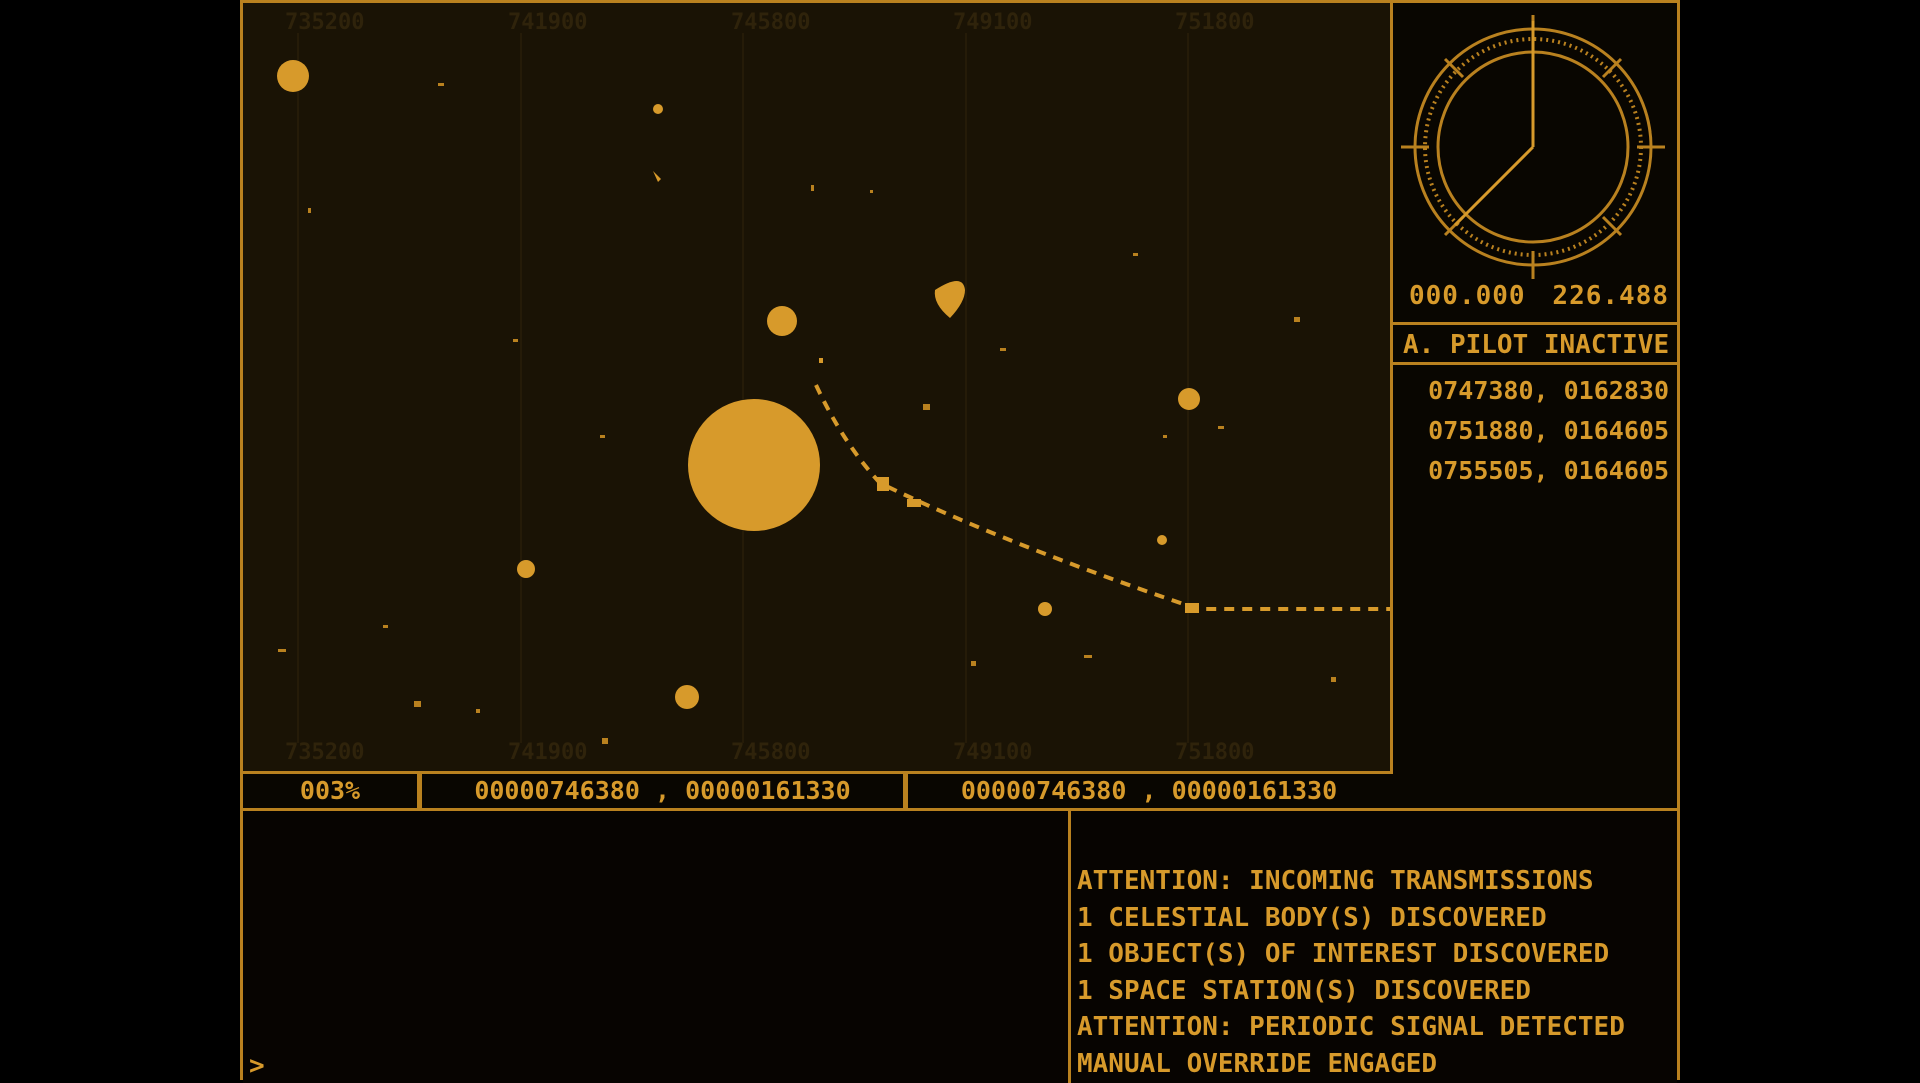  I want to click on log-line: MANUAL OVERRIDE ENGAGED, so click(1257, 1063).